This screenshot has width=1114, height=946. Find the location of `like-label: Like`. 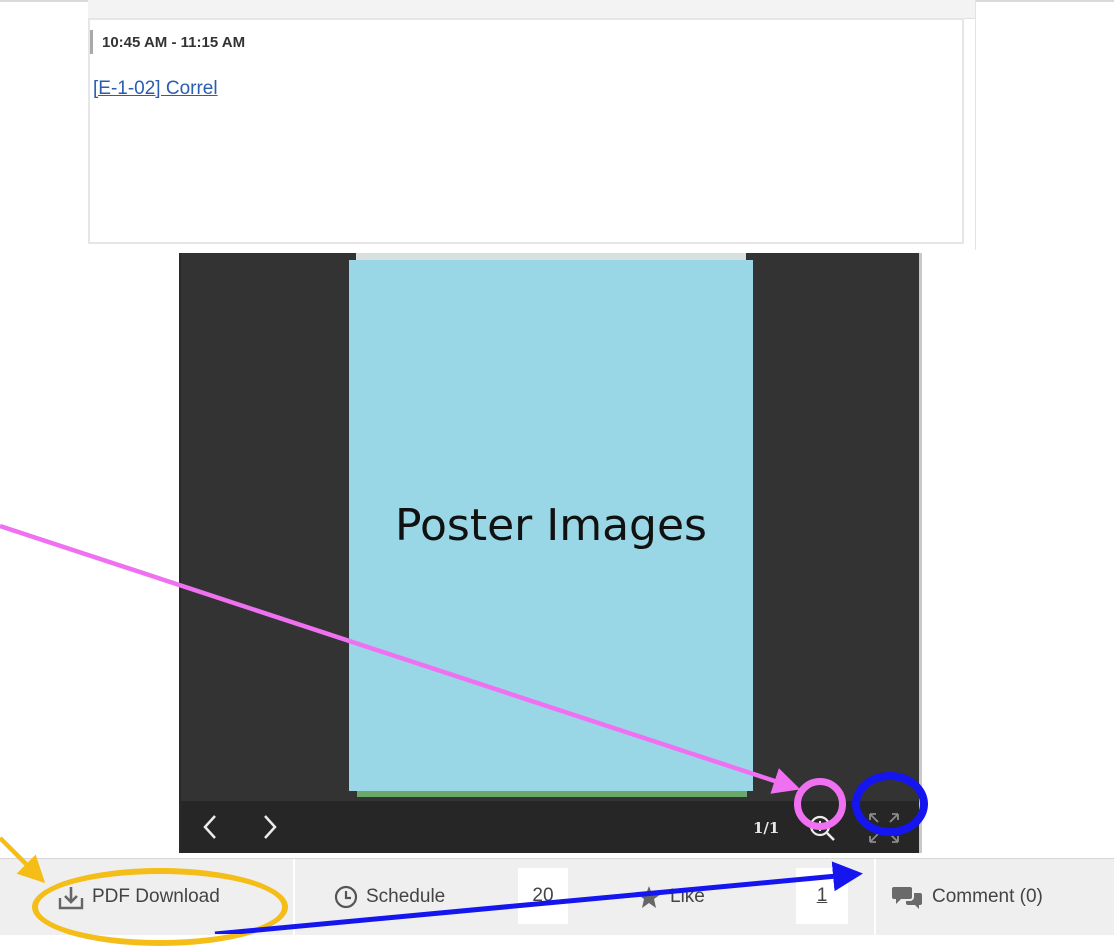

like-label: Like is located at coordinates (687, 896).